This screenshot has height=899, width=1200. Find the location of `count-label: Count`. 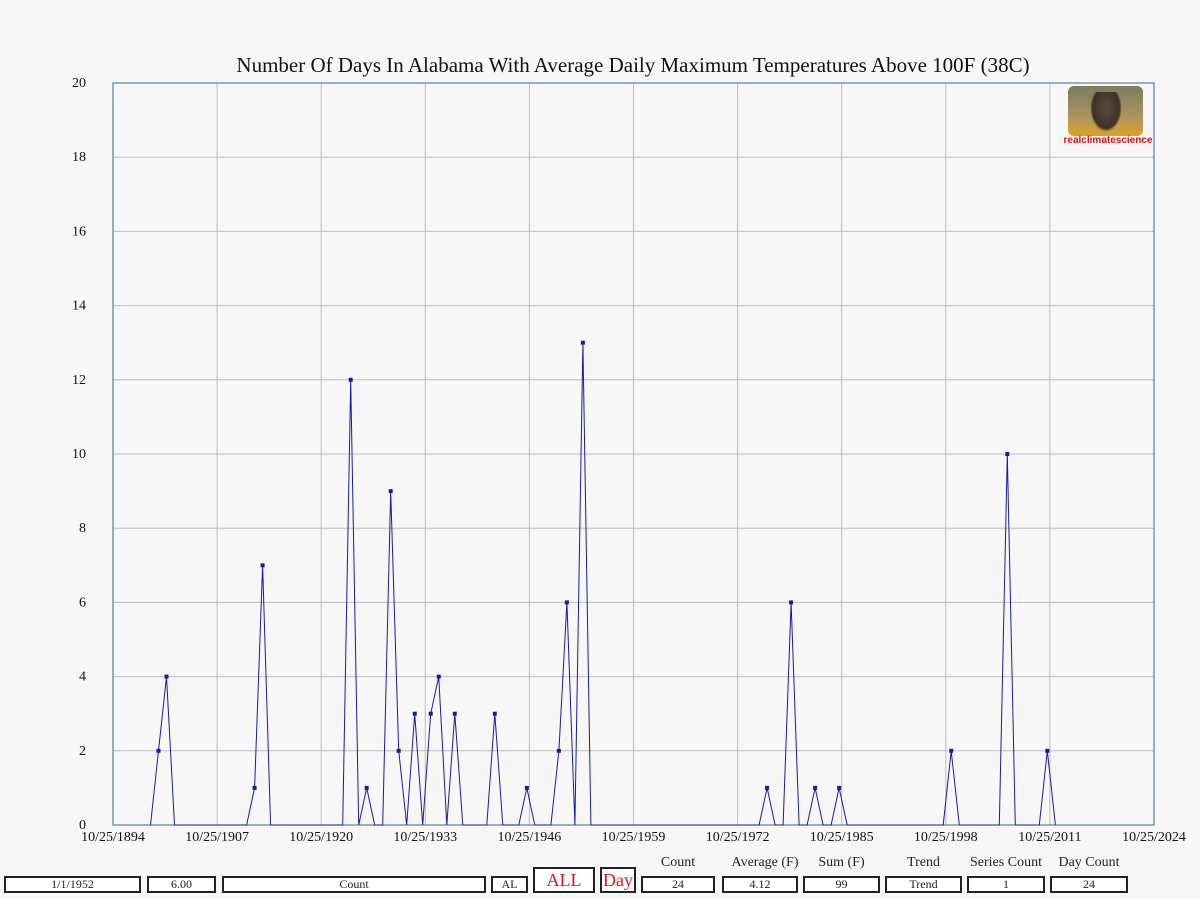

count-label: Count is located at coordinates (678, 862).